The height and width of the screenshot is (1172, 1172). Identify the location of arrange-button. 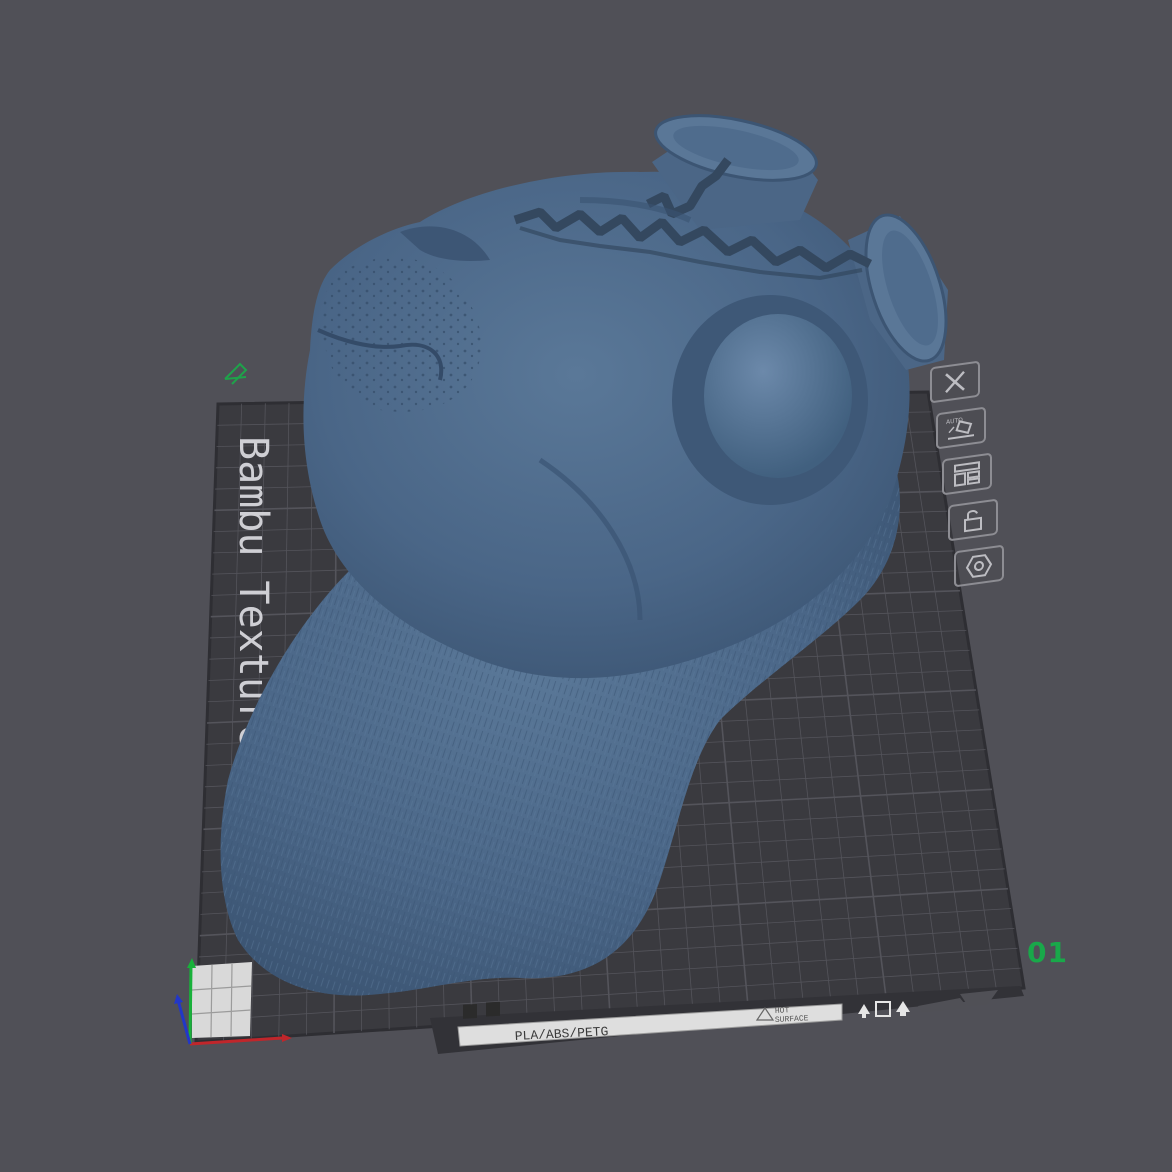
(967, 474).